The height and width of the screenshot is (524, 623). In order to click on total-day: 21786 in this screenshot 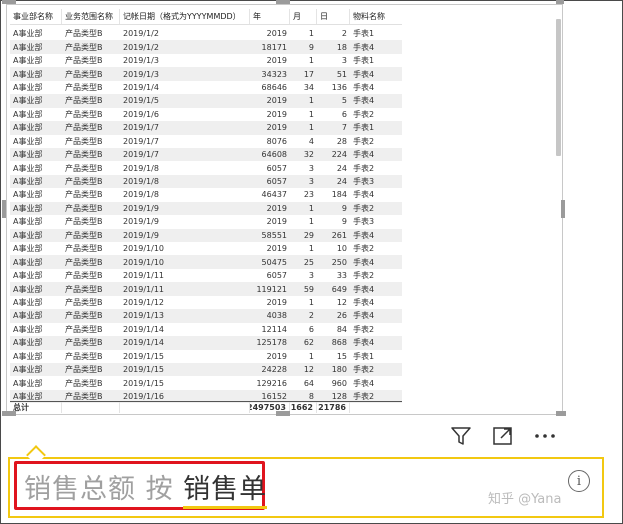, I will do `click(333, 407)`.